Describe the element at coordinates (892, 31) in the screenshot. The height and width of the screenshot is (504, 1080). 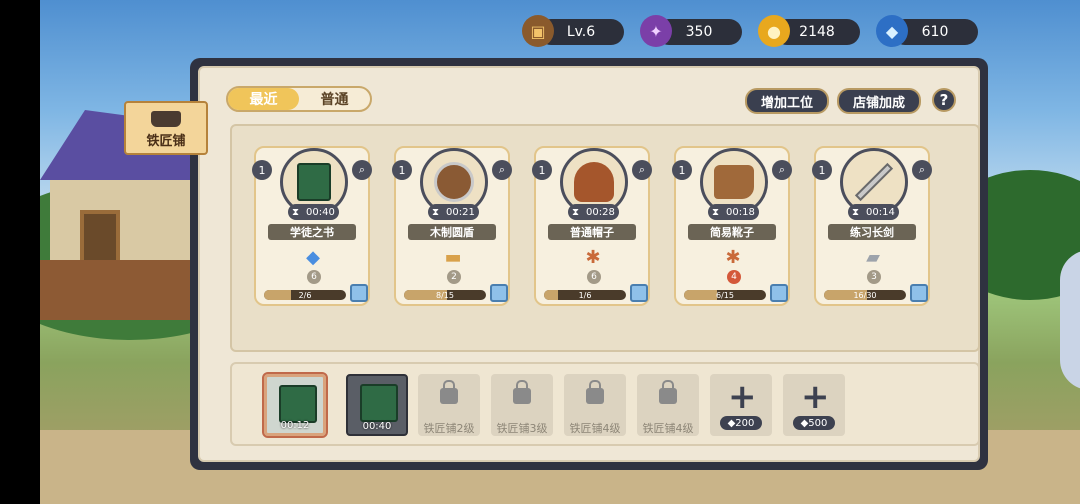
I see `diamond-plus-icon: ◆` at that location.